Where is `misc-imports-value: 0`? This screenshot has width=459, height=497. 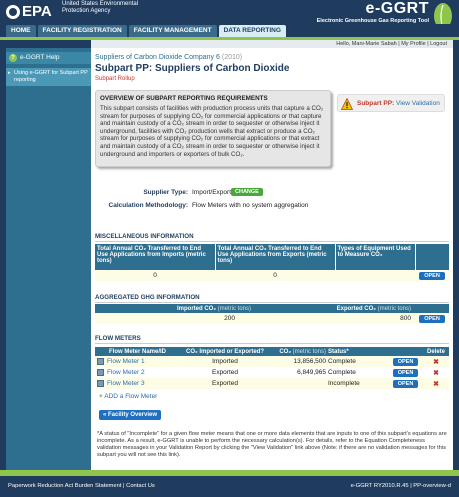
misc-imports-value: 0 is located at coordinates (155, 275).